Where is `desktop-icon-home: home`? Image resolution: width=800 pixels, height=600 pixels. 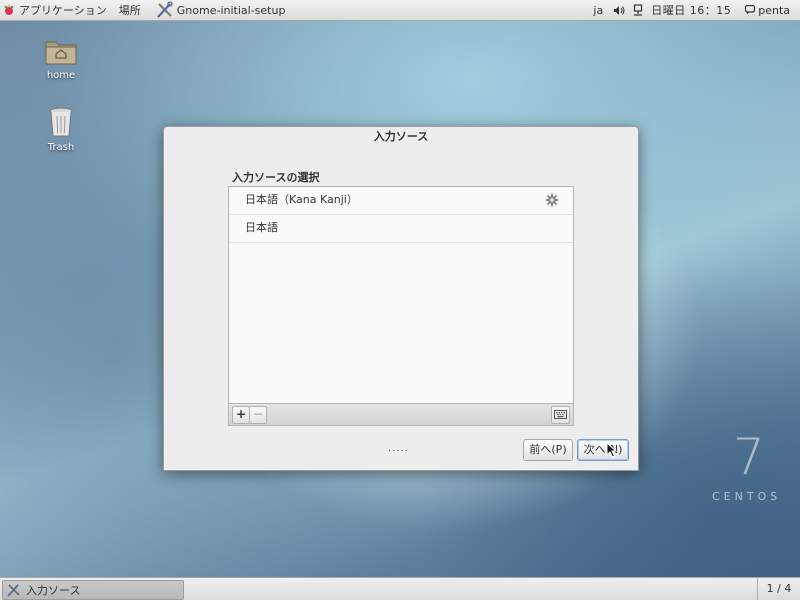 desktop-icon-home: home is located at coordinates (61, 58).